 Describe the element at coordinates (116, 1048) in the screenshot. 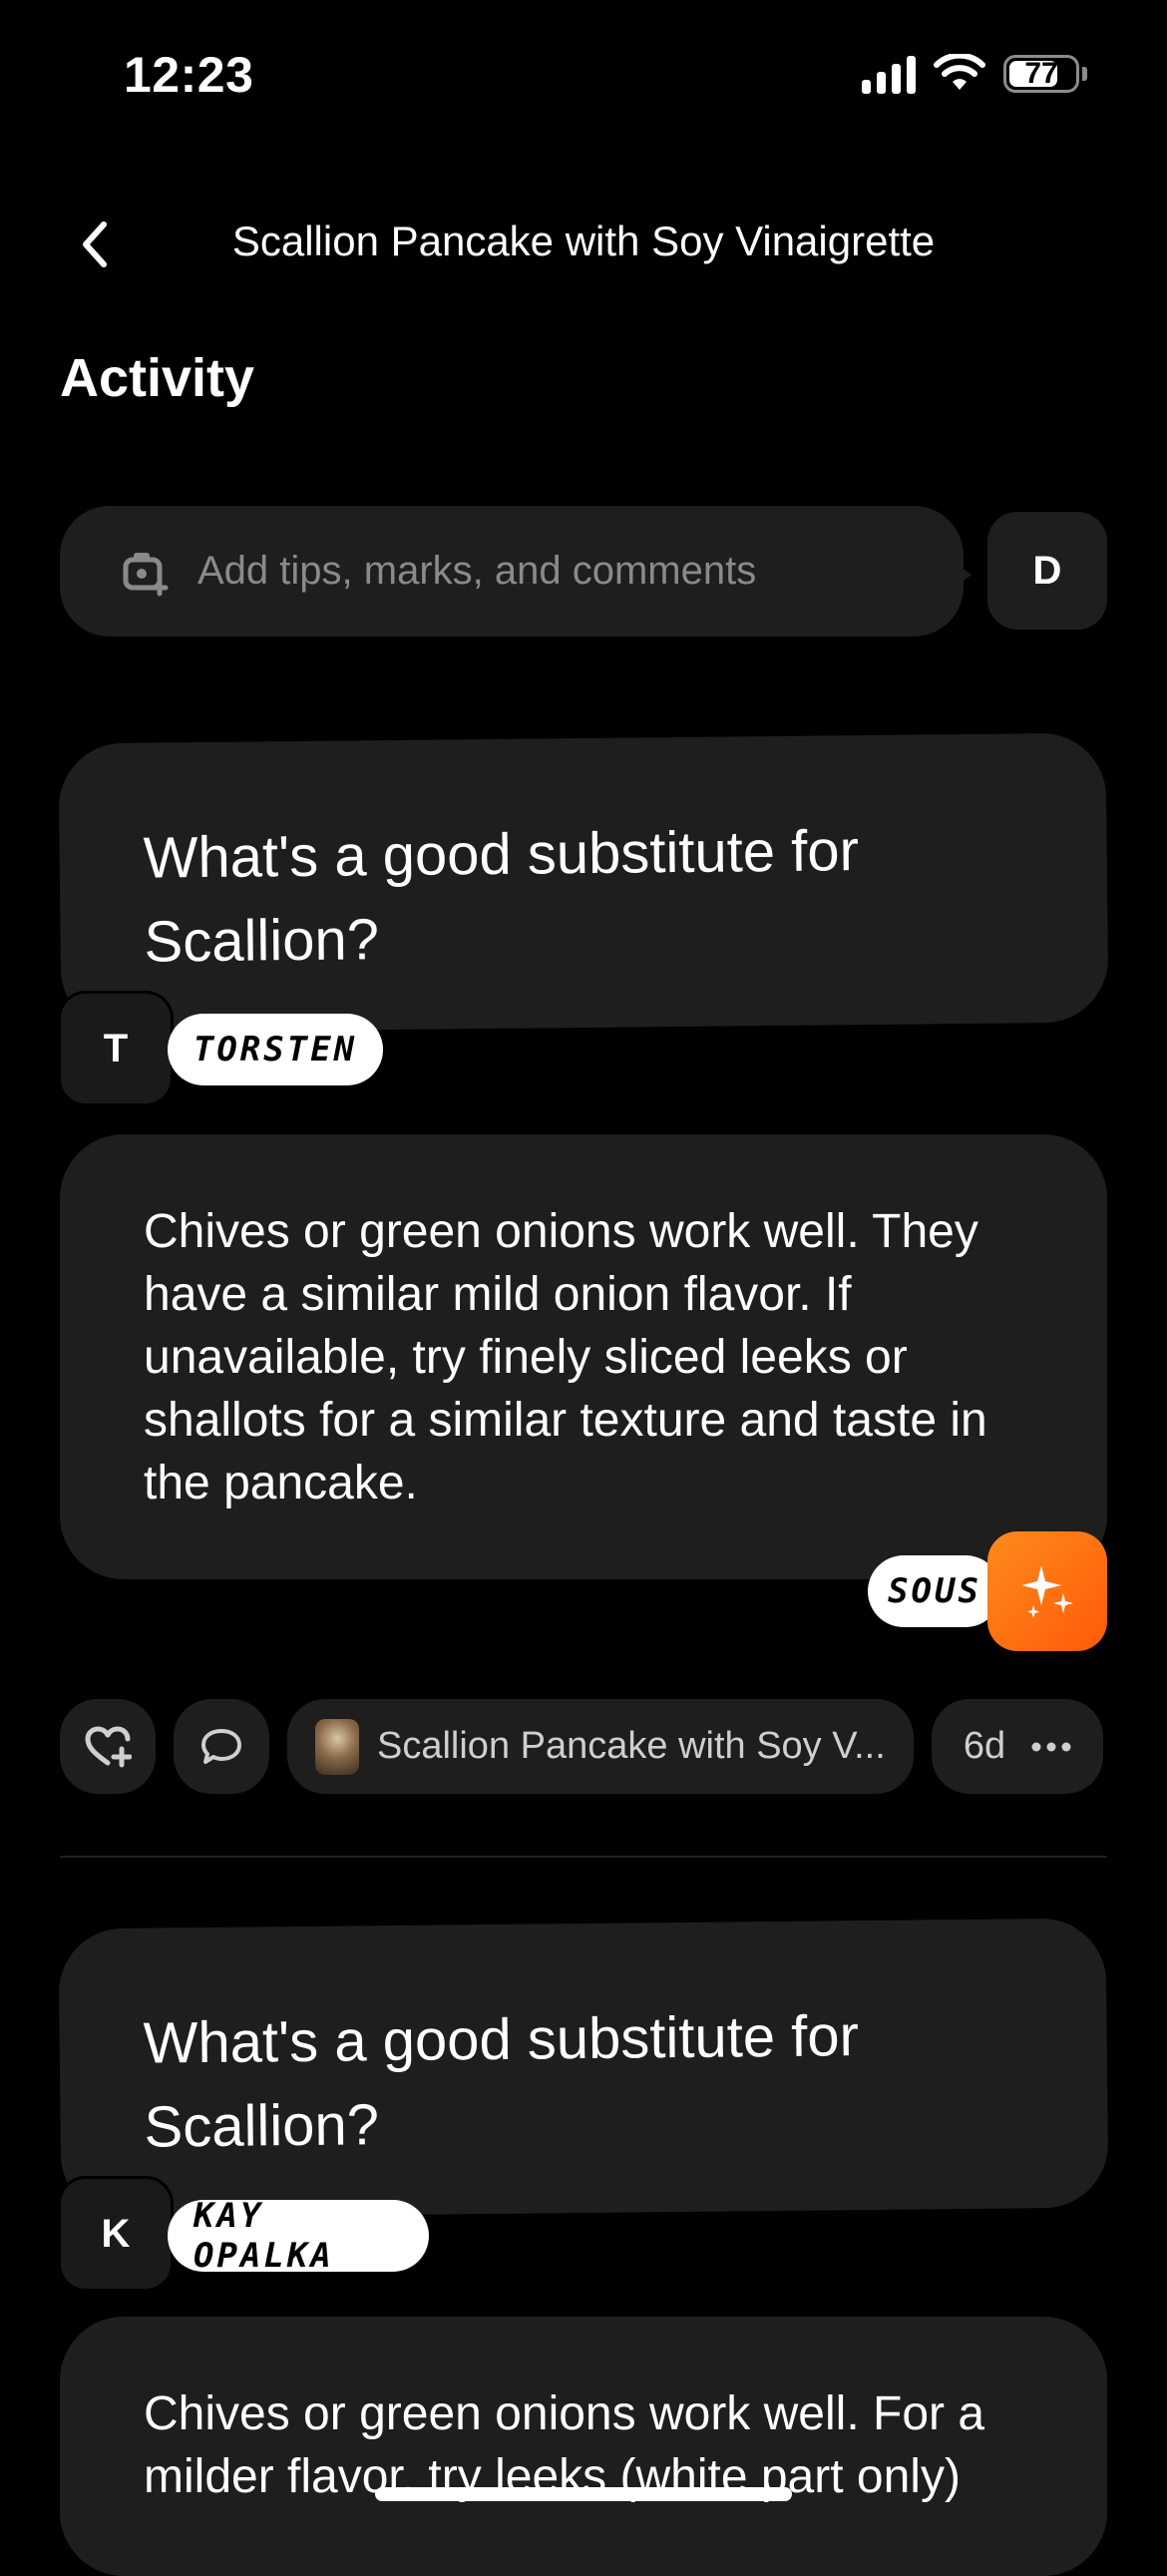

I see `asker-avatar: T` at that location.